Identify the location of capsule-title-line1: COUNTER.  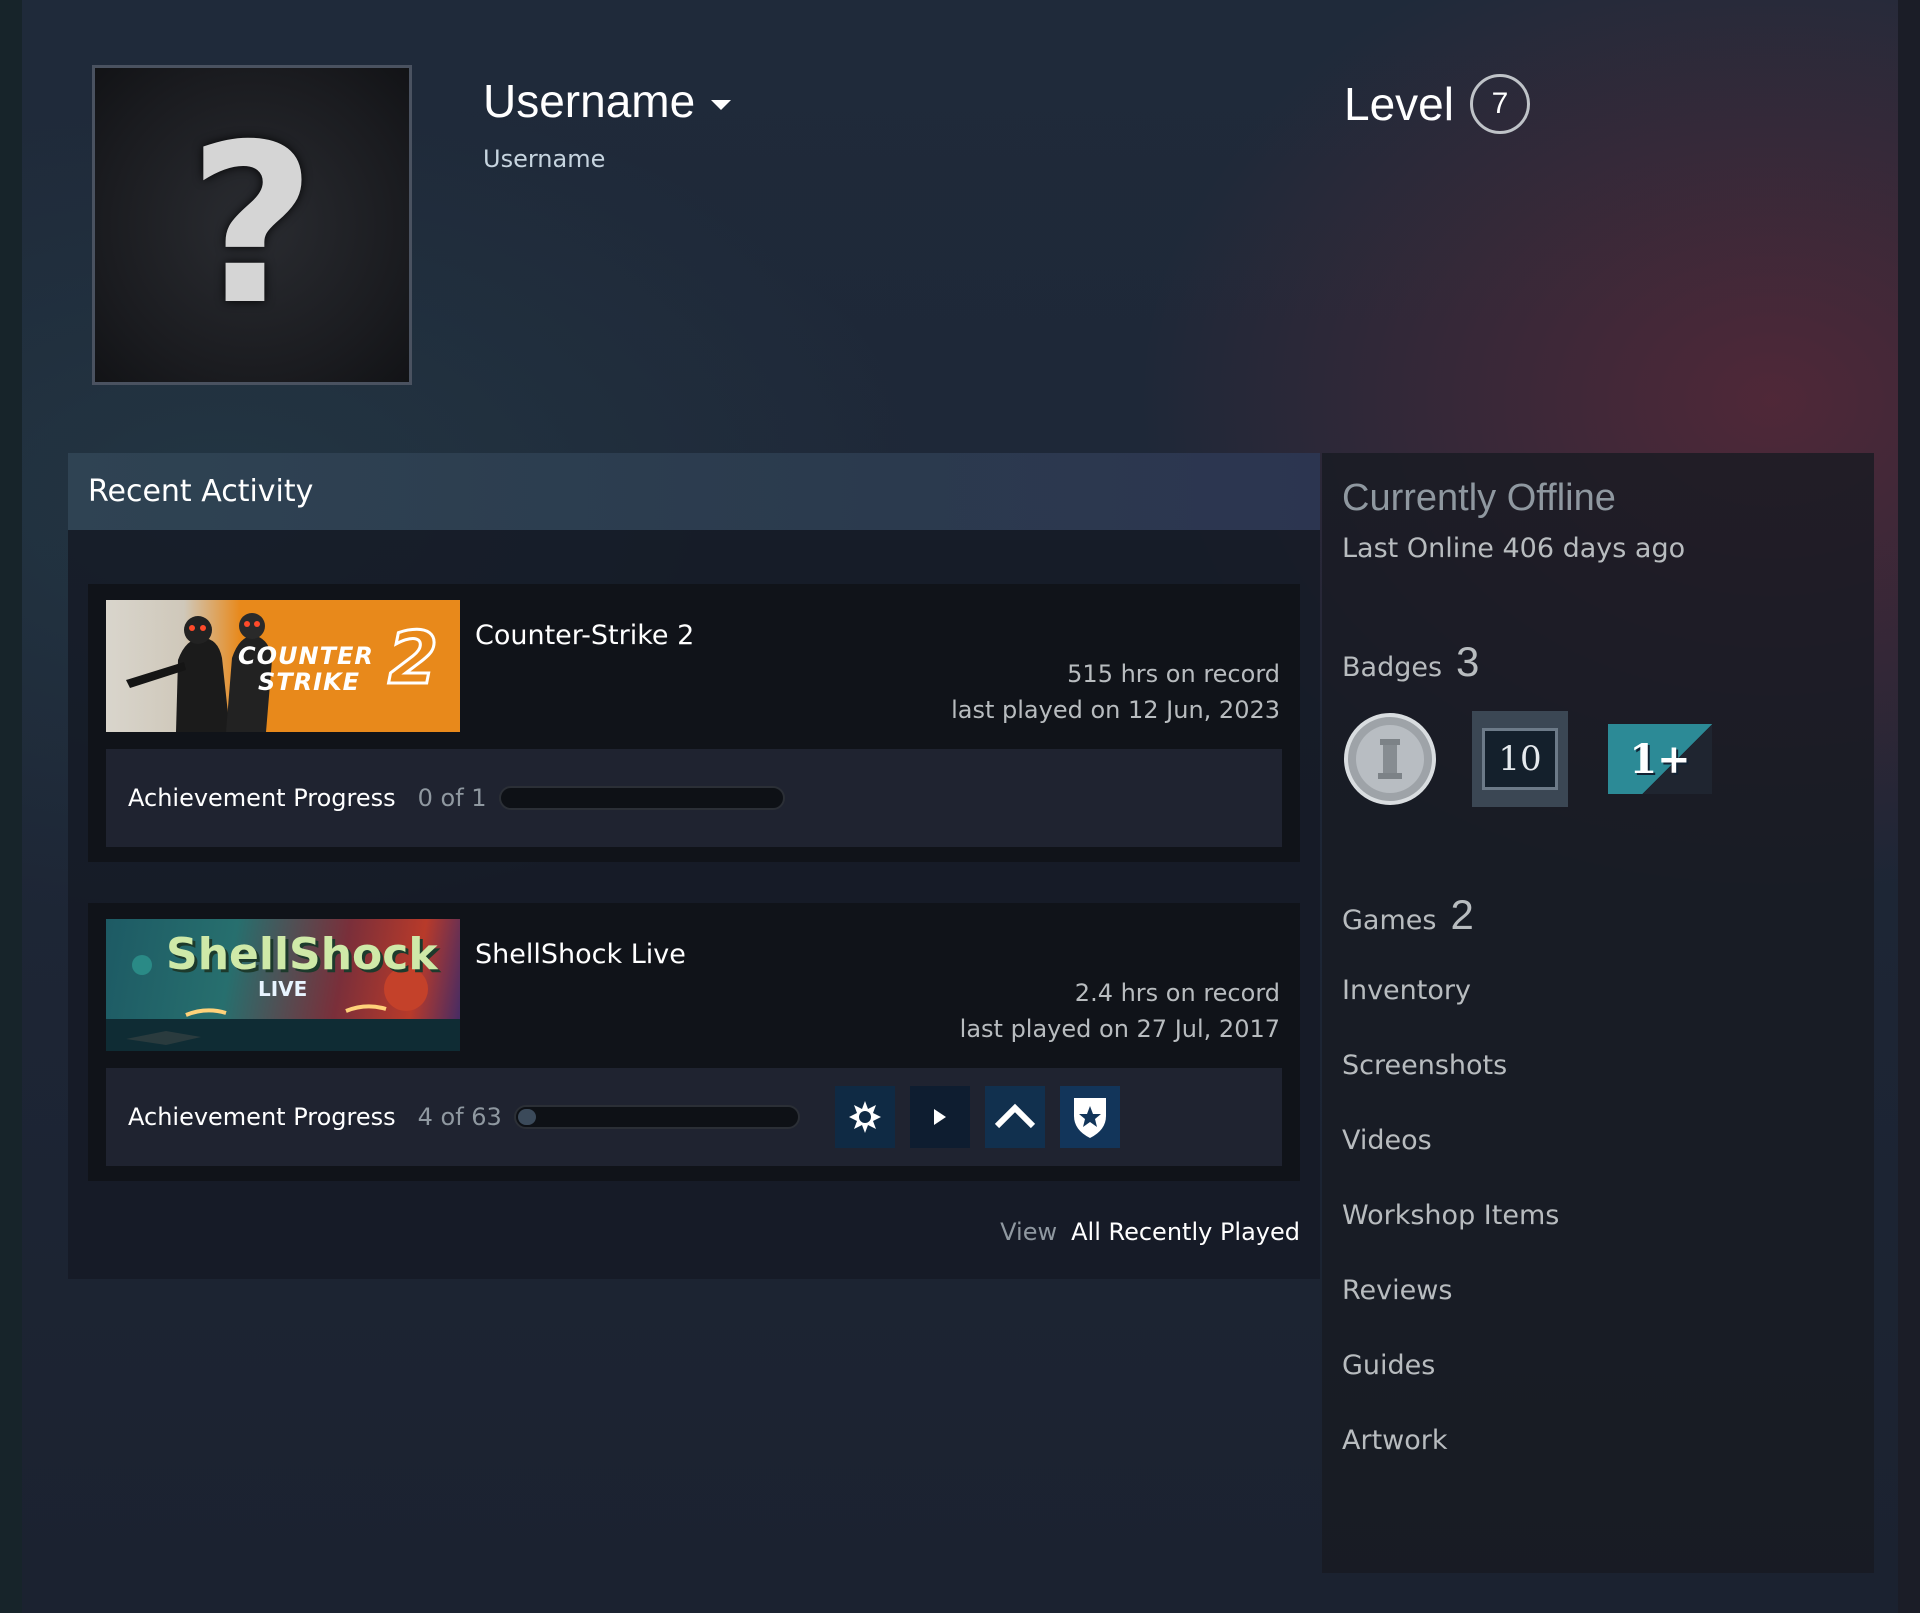
(306, 656).